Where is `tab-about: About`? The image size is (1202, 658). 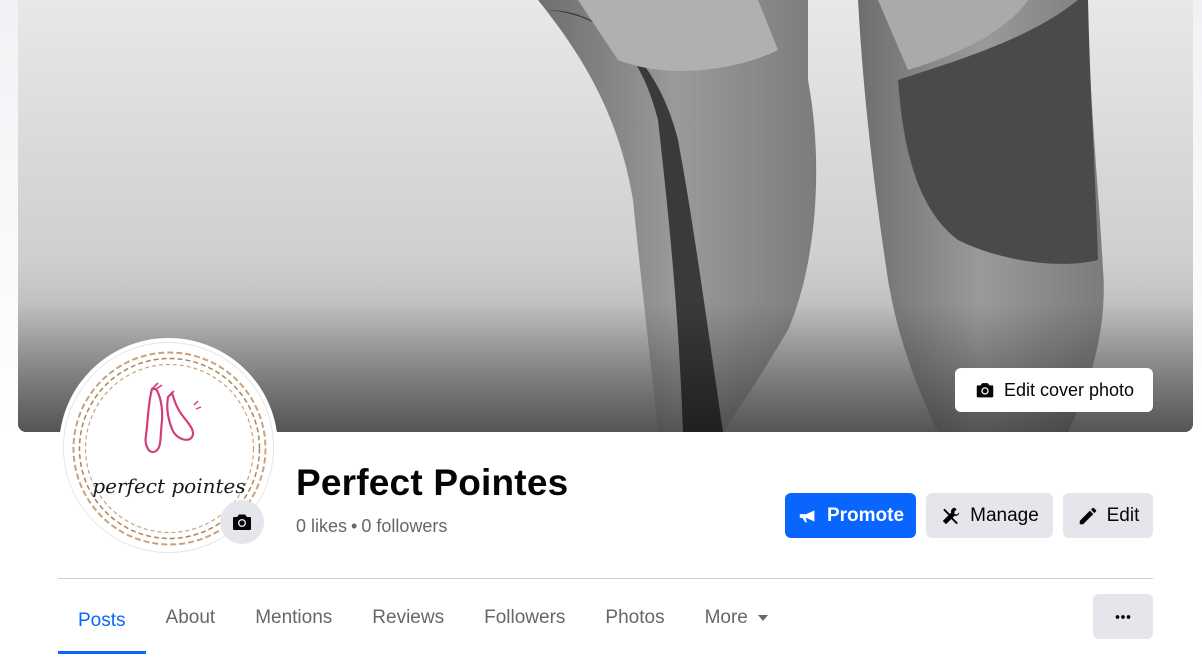 tab-about: About is located at coordinates (191, 618).